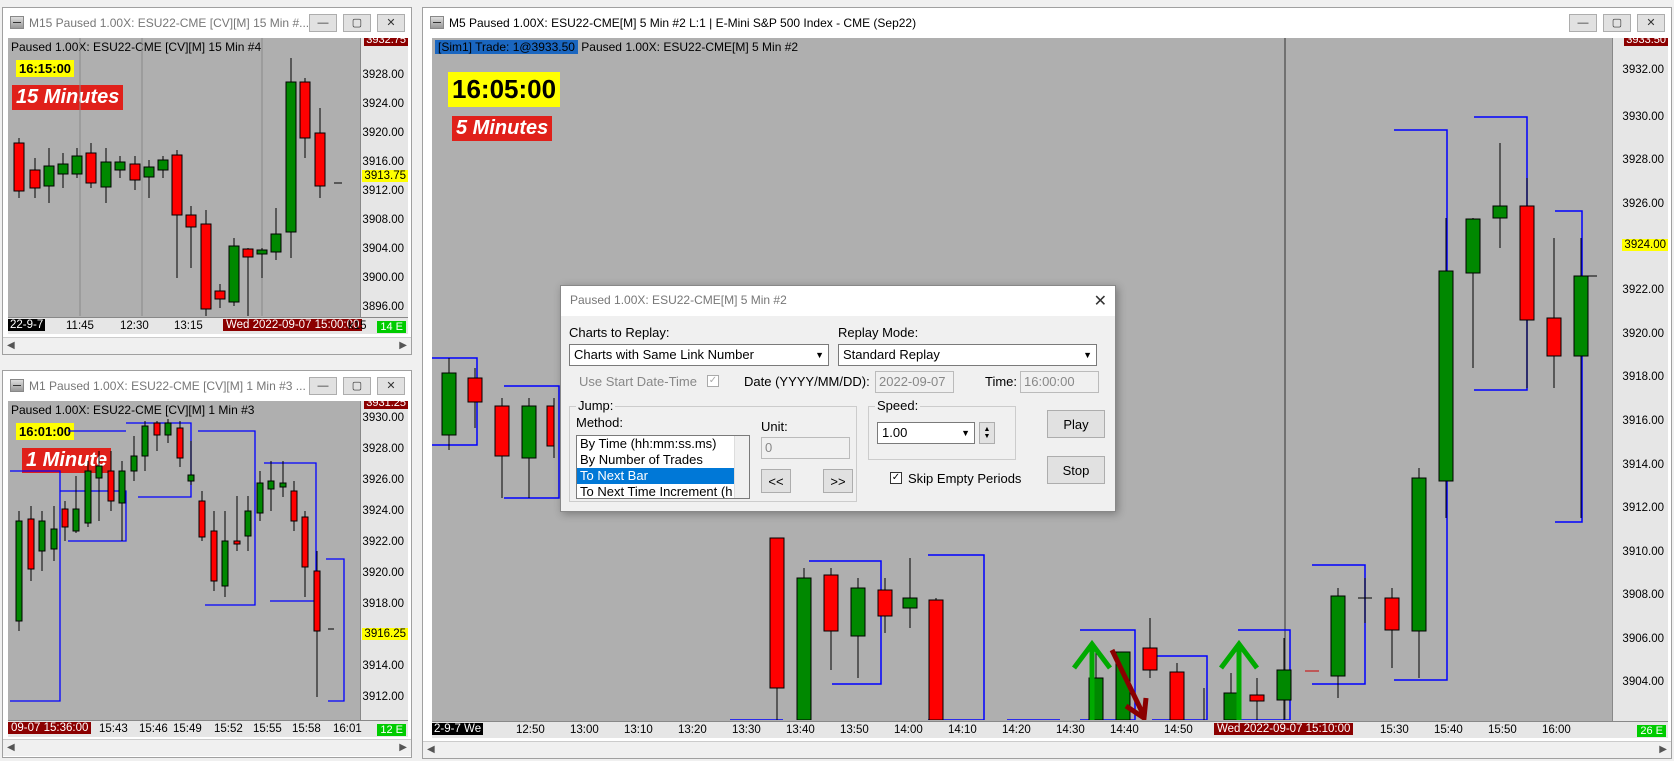 This screenshot has height=761, width=1674. What do you see at coordinates (530, 730) in the screenshot?
I see `time-label: 12:50` at bounding box center [530, 730].